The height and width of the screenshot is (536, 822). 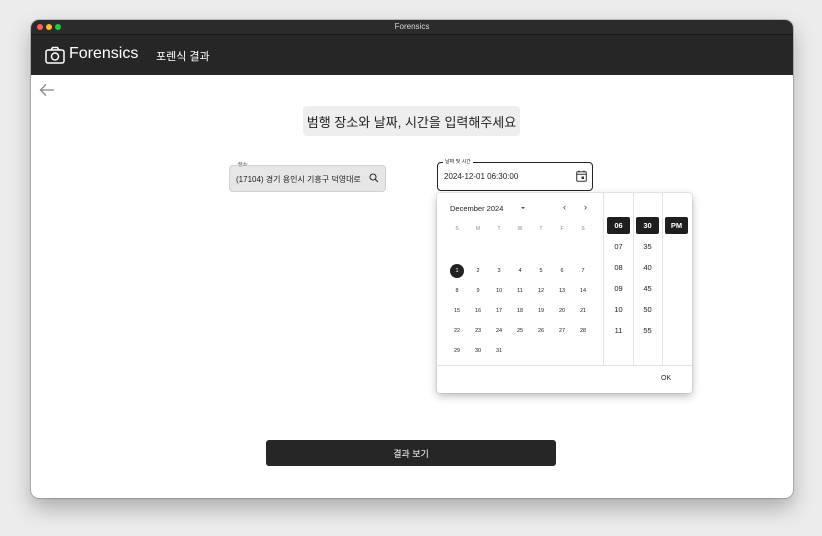 I want to click on calendar-day: 17, so click(x=499, y=311).